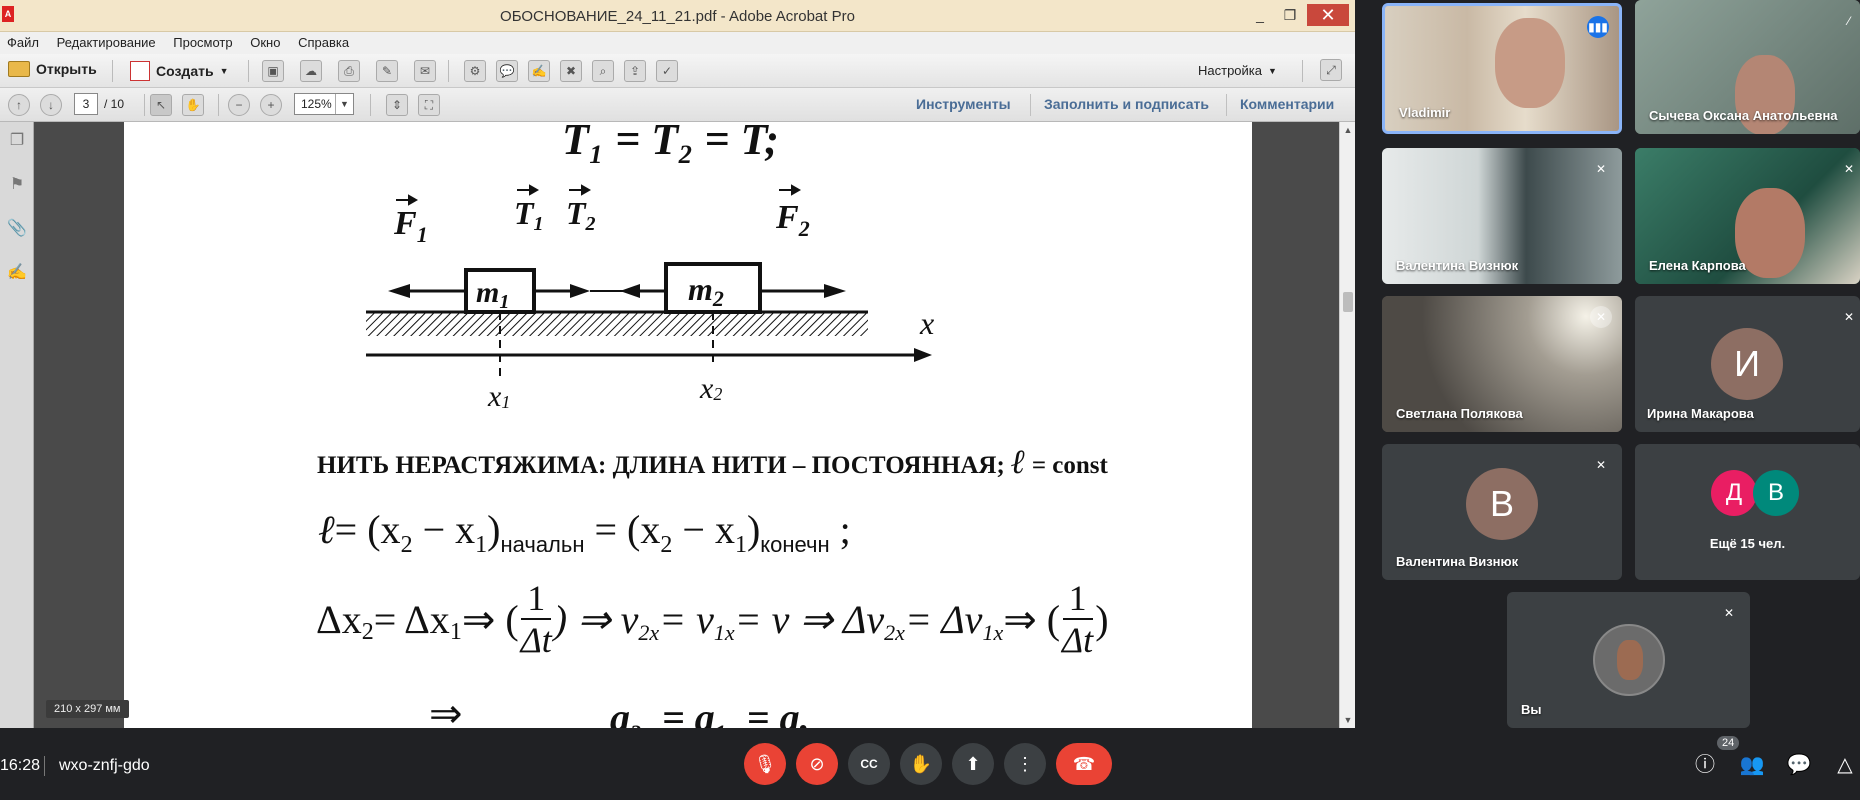 The width and height of the screenshot is (1860, 800). Describe the element at coordinates (1747, 67) in the screenshot. I see `participant-tile: ⁄ Сычева Оксана Анатольевна` at that location.